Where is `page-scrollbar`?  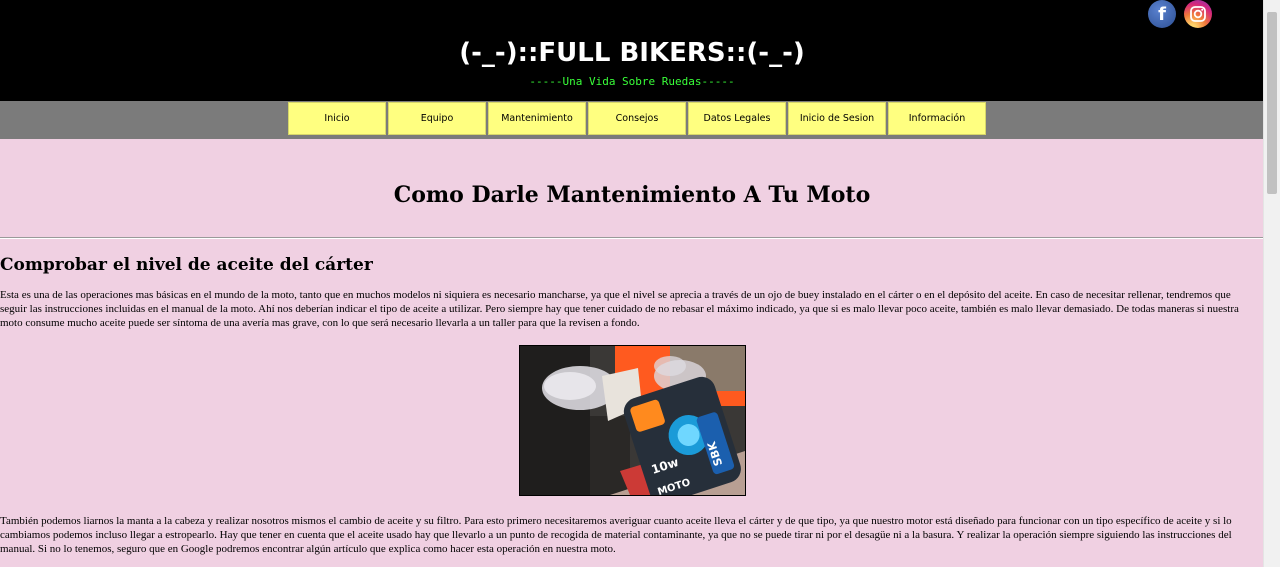 page-scrollbar is located at coordinates (1271, 283).